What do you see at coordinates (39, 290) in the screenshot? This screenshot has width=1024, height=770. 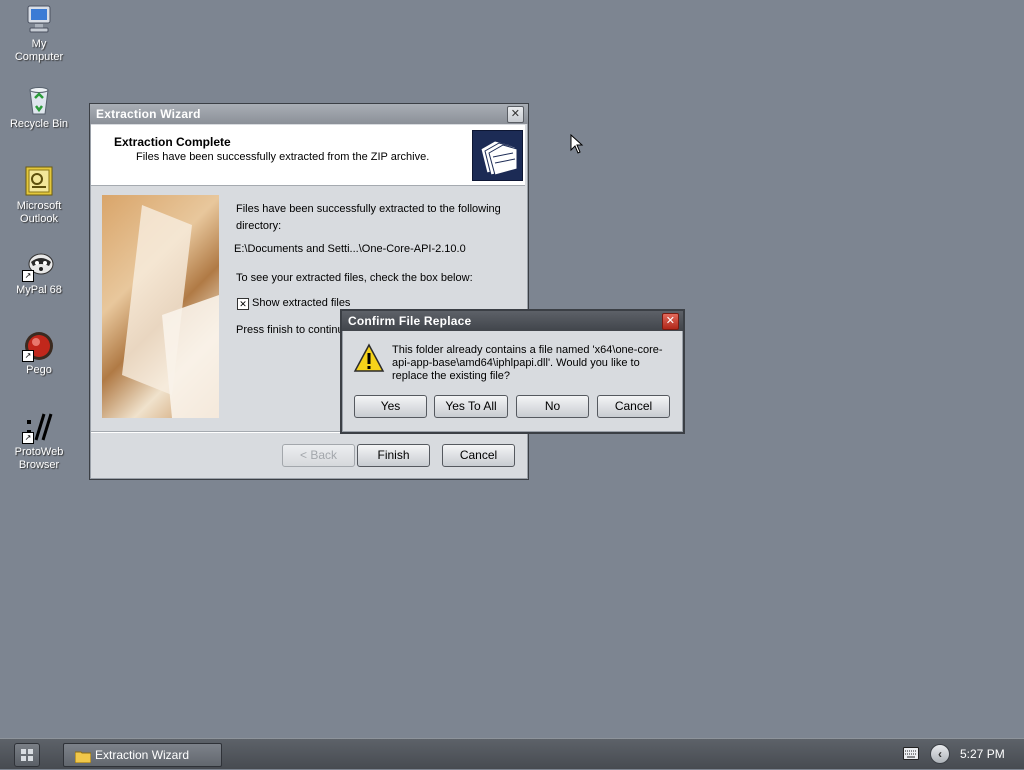 I see `desktop-icon-label: MyPal 68` at bounding box center [39, 290].